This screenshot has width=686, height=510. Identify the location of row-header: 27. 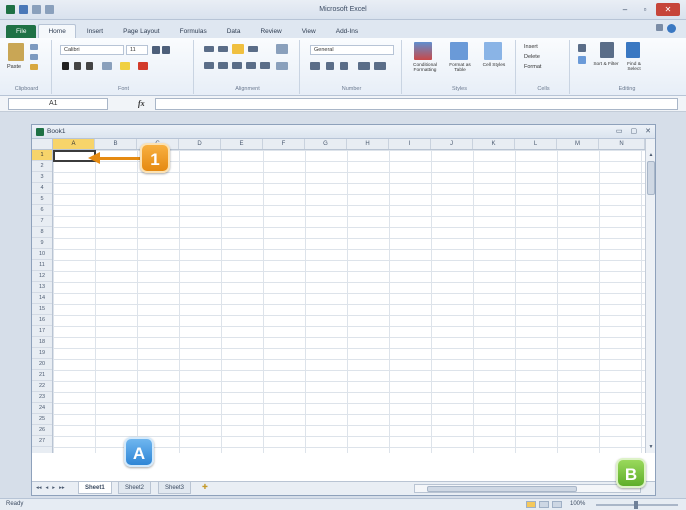
(42, 441).